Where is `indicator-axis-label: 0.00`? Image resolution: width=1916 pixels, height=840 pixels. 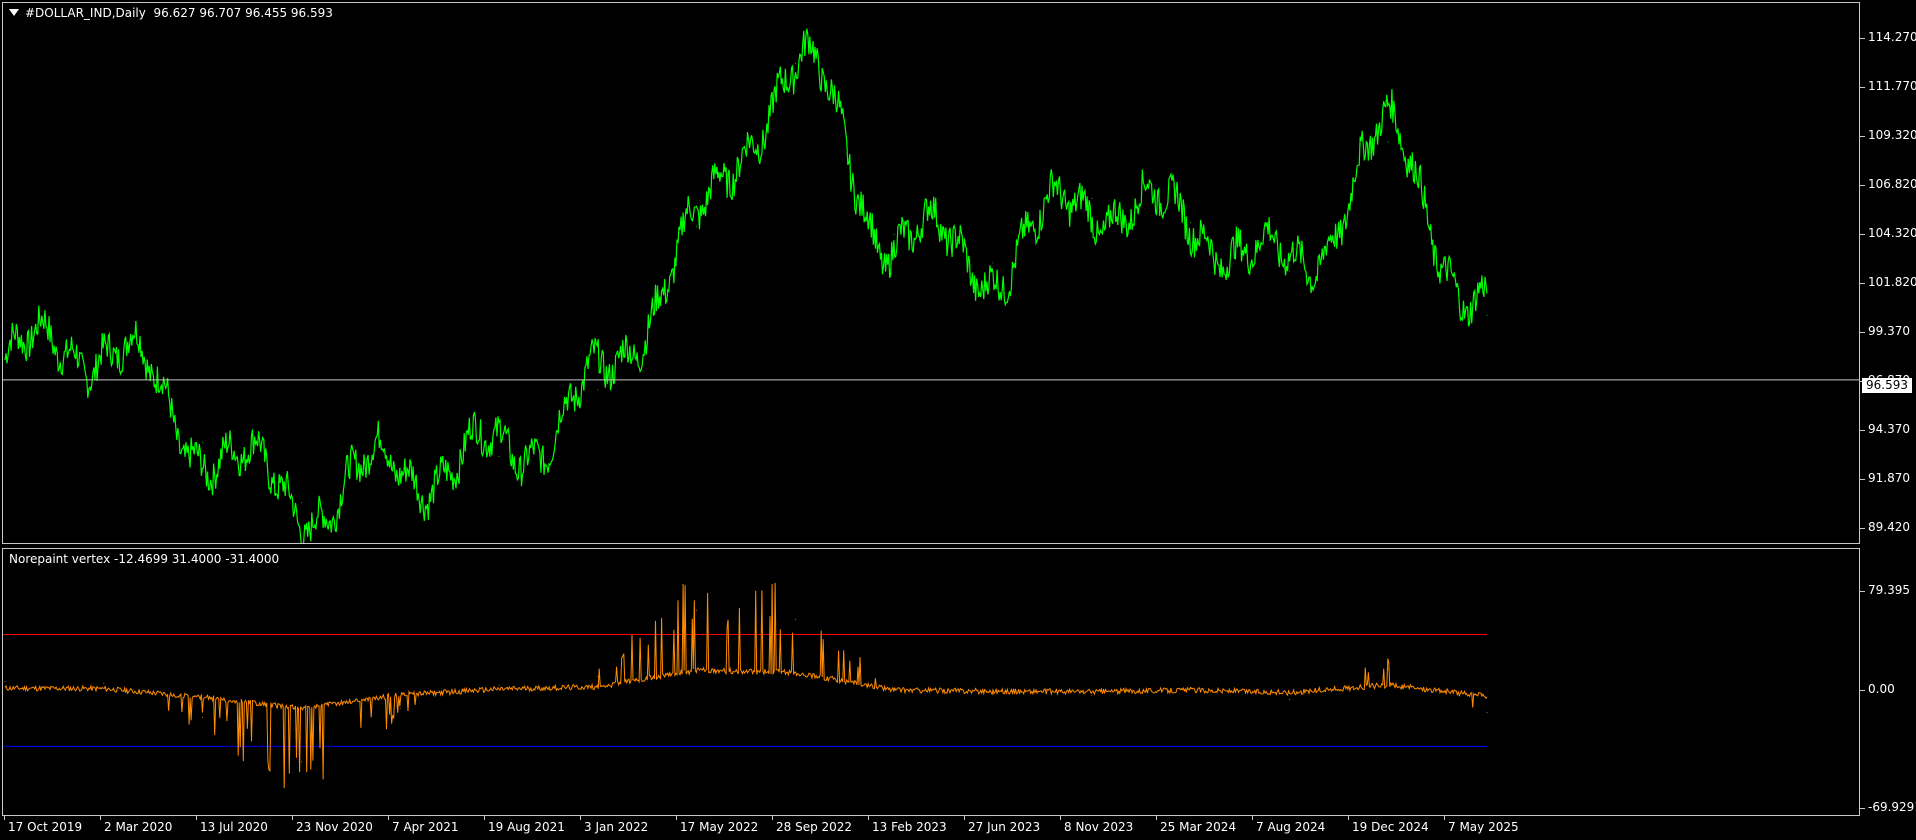
indicator-axis-label: 0.00 is located at coordinates (1881, 689).